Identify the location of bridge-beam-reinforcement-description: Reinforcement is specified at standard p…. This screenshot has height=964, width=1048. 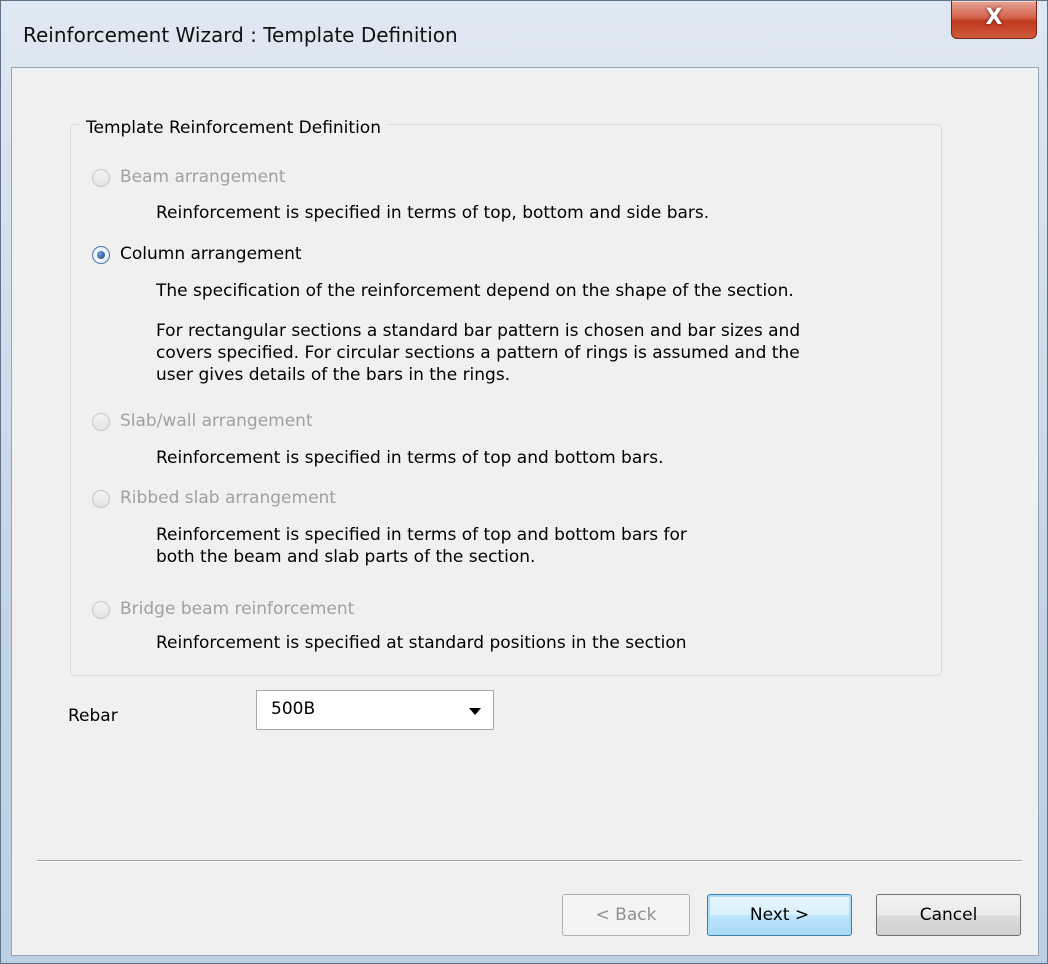
(421, 643).